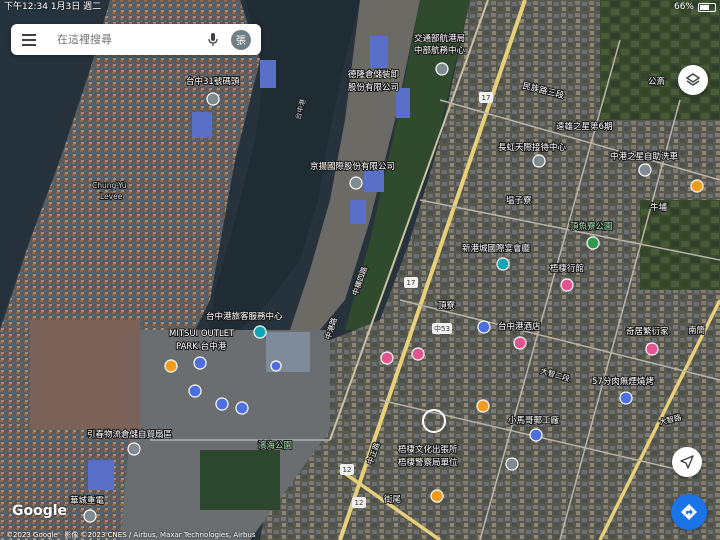  I want to click on layers-icon, so click(693, 79).